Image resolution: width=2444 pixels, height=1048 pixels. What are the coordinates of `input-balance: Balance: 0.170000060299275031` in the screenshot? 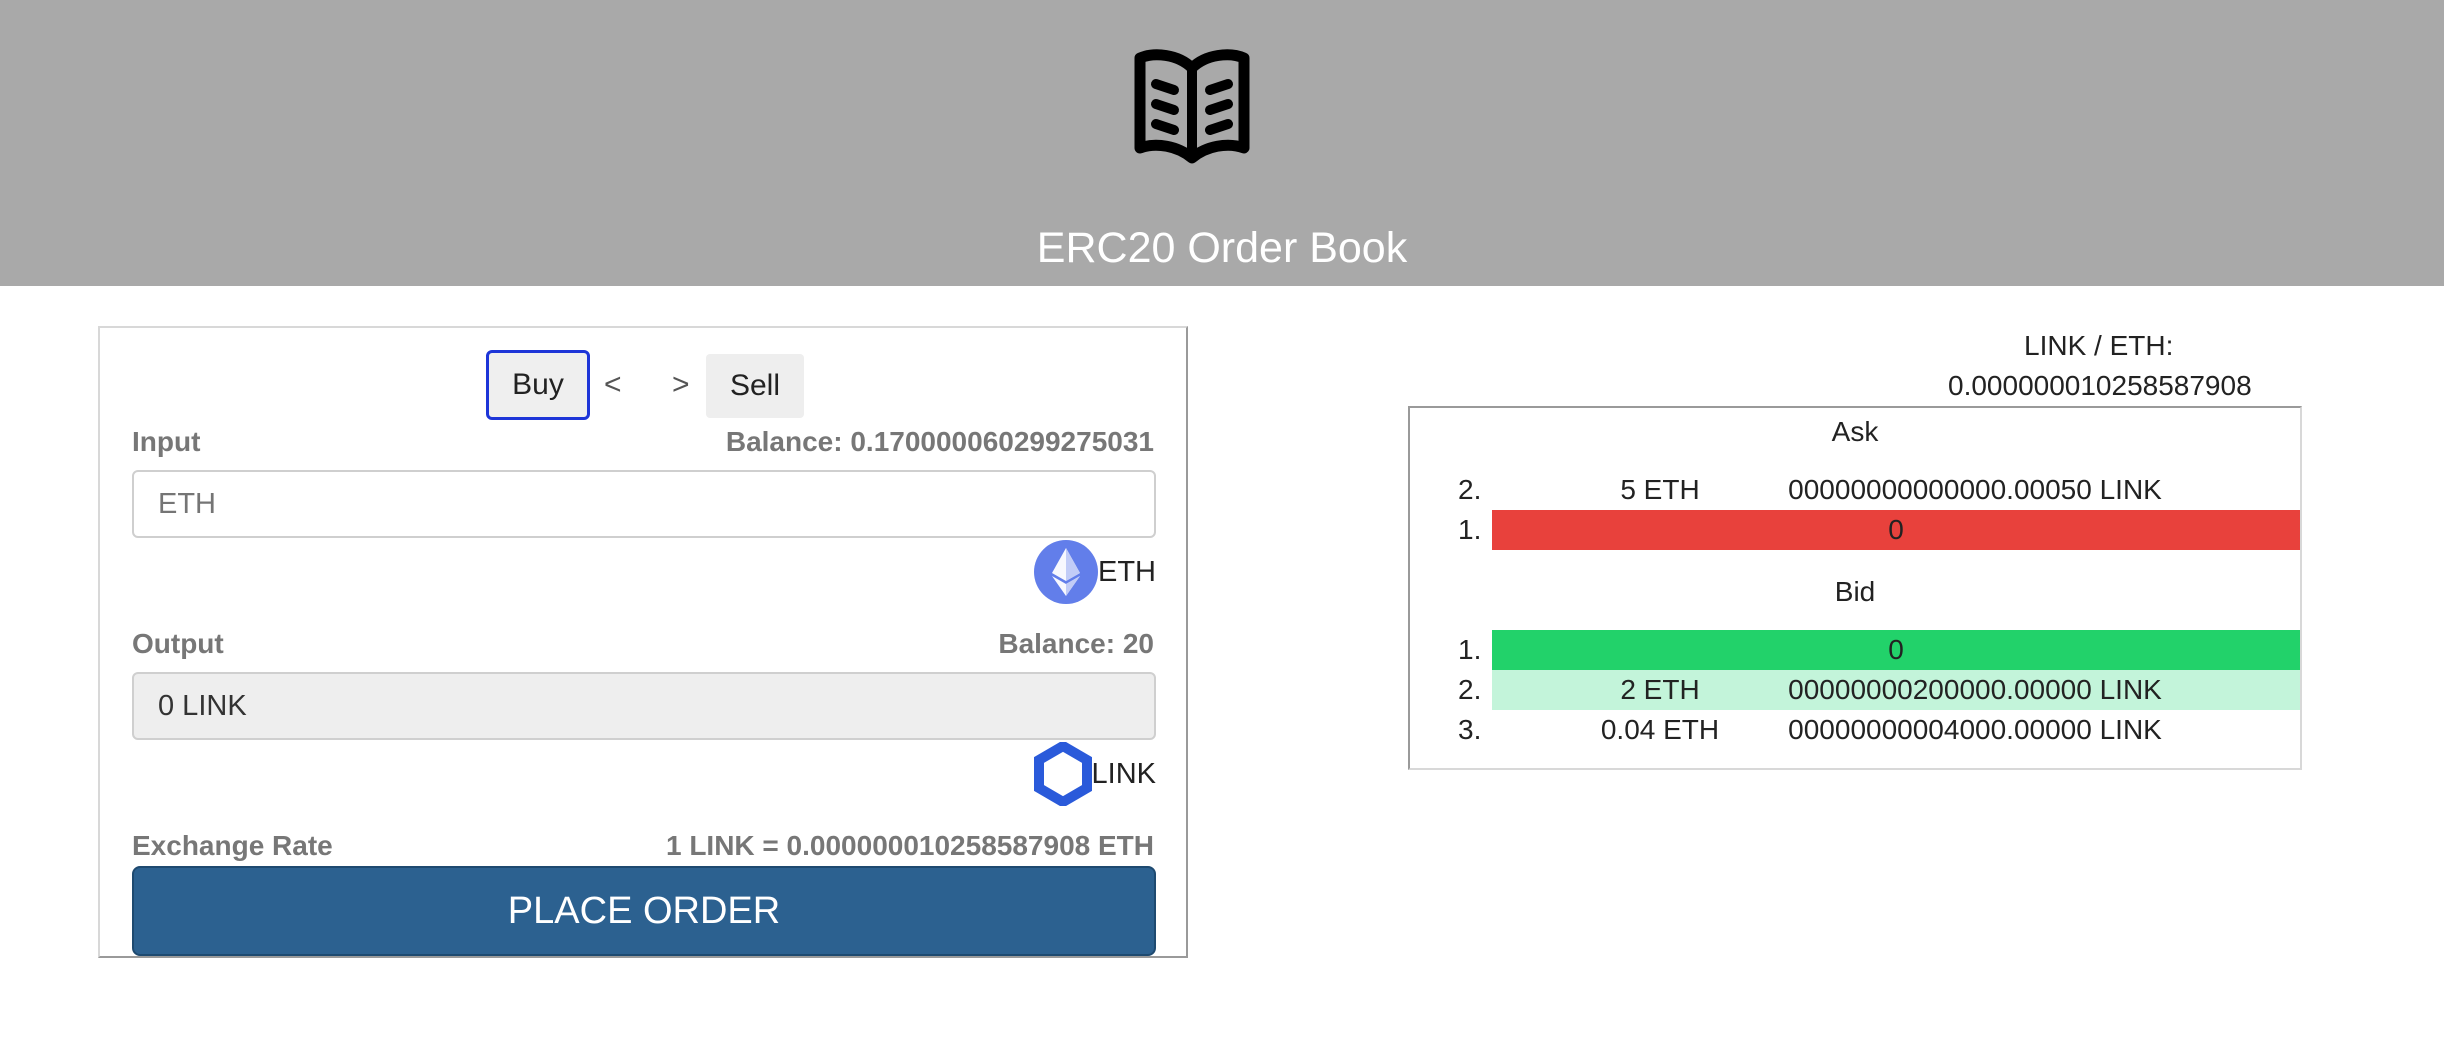 It's located at (939, 441).